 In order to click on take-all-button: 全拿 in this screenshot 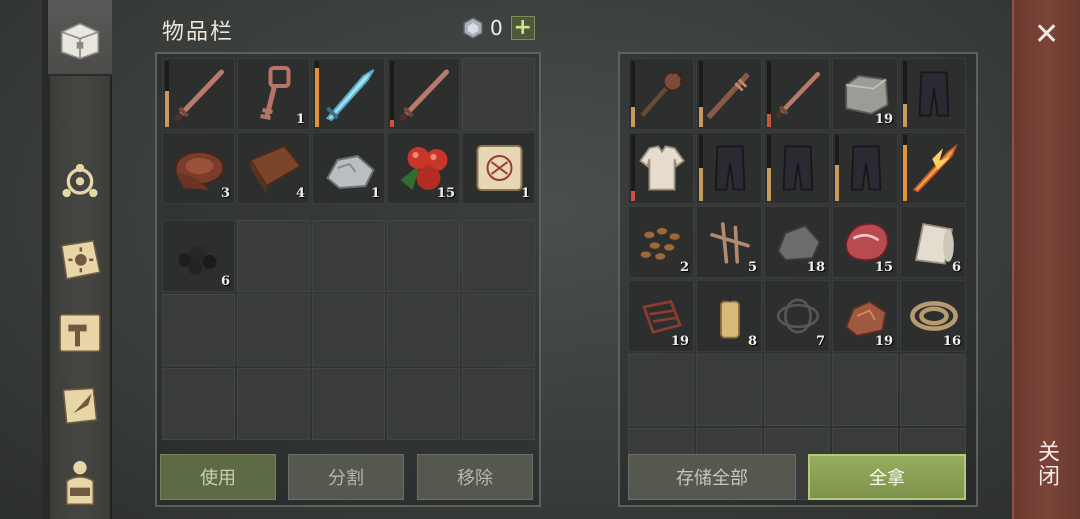, I will do `click(887, 477)`.